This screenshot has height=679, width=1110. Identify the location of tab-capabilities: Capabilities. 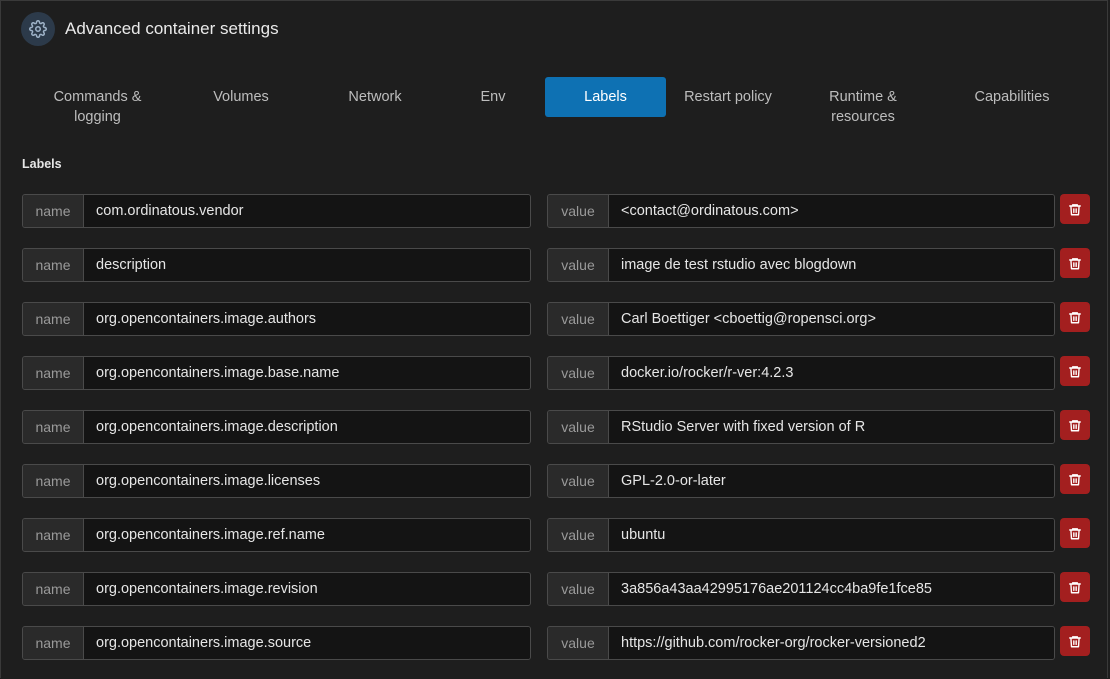
(1012, 97).